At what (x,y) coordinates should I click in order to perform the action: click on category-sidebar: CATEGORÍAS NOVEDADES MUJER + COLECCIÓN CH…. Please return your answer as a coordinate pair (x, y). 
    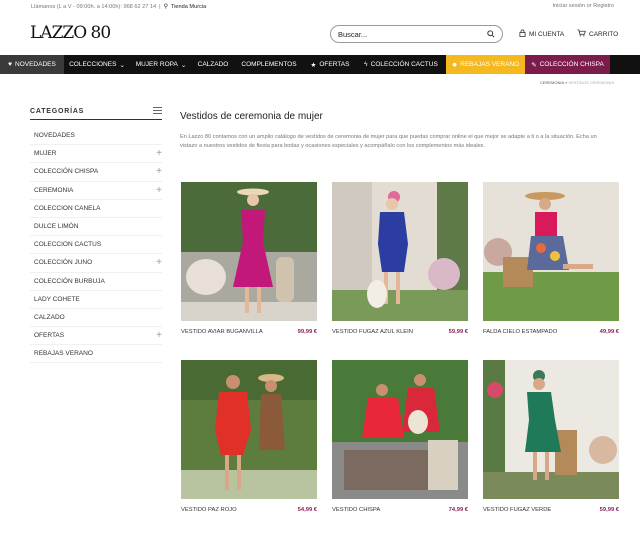
    Looking at the image, I should click on (96, 234).